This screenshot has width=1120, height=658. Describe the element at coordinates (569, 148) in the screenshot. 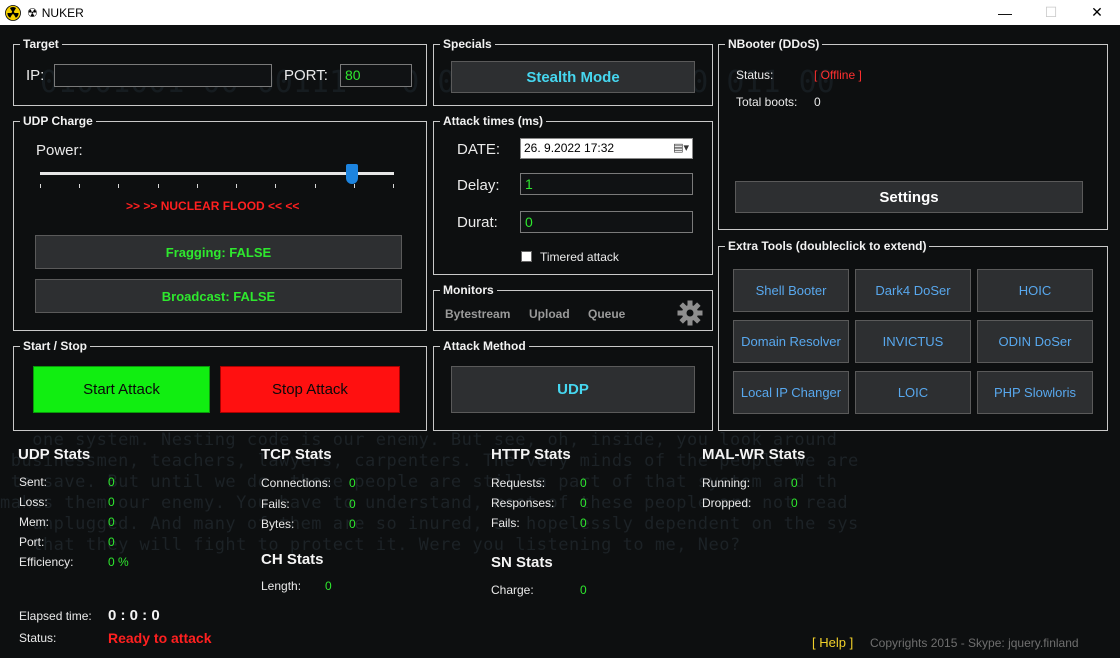

I see `date-value: 26. 9.2022 17:32` at that location.